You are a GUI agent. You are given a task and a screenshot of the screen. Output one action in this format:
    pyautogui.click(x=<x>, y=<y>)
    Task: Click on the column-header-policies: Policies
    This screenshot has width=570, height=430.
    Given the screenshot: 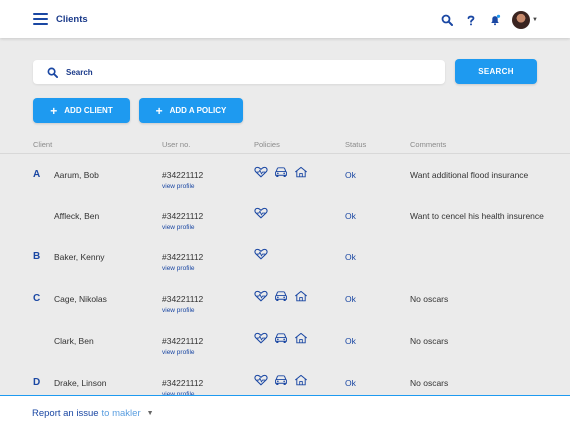 What is the action you would take?
    pyautogui.click(x=267, y=144)
    